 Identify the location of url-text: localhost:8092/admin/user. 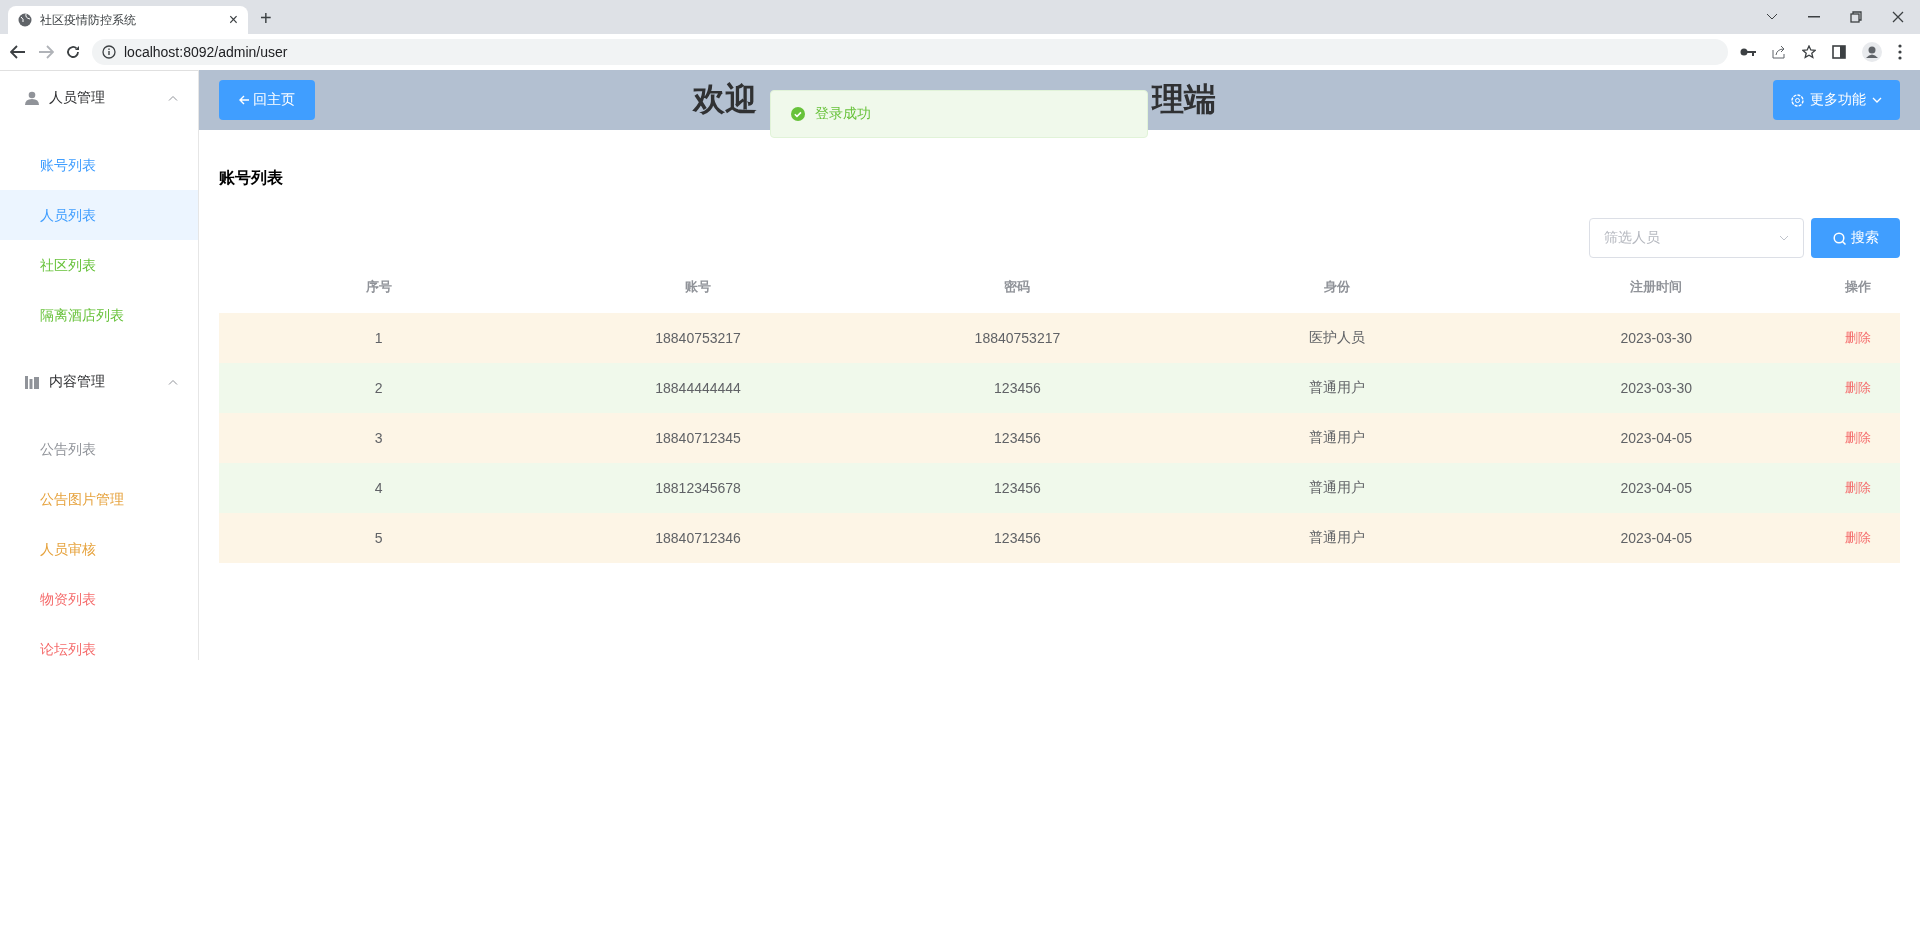
(206, 52).